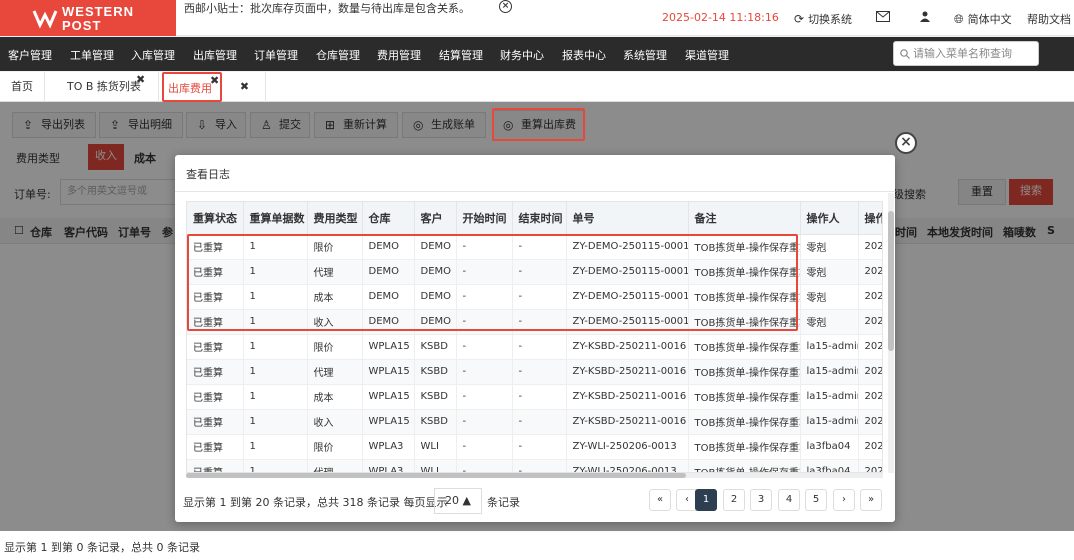 Image resolution: width=1074 pixels, height=560 pixels. Describe the element at coordinates (315, 502) in the screenshot. I see `pager-info: 显示第 1 到第 20 条记录，总共 318 条记录 每页显示` at that location.